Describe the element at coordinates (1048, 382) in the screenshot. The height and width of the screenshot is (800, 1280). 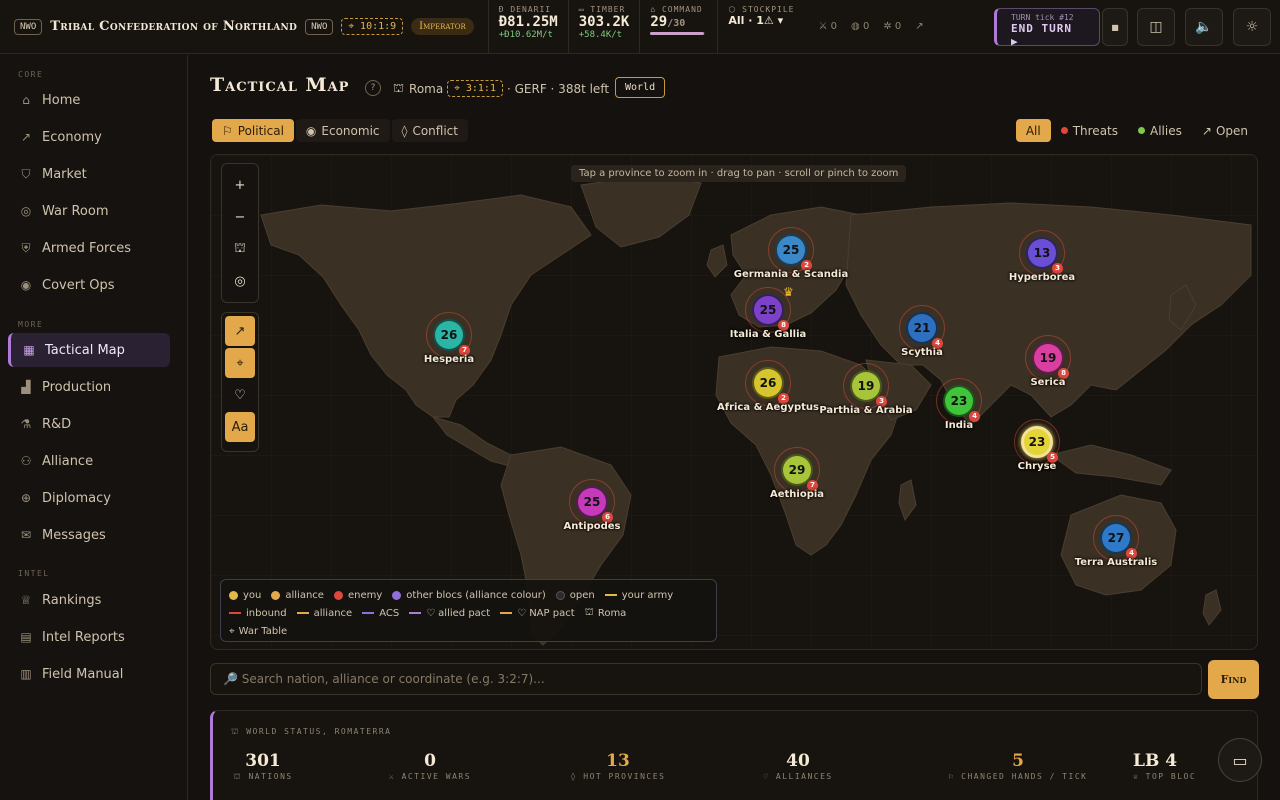
I see `province-name: Serica` at that location.